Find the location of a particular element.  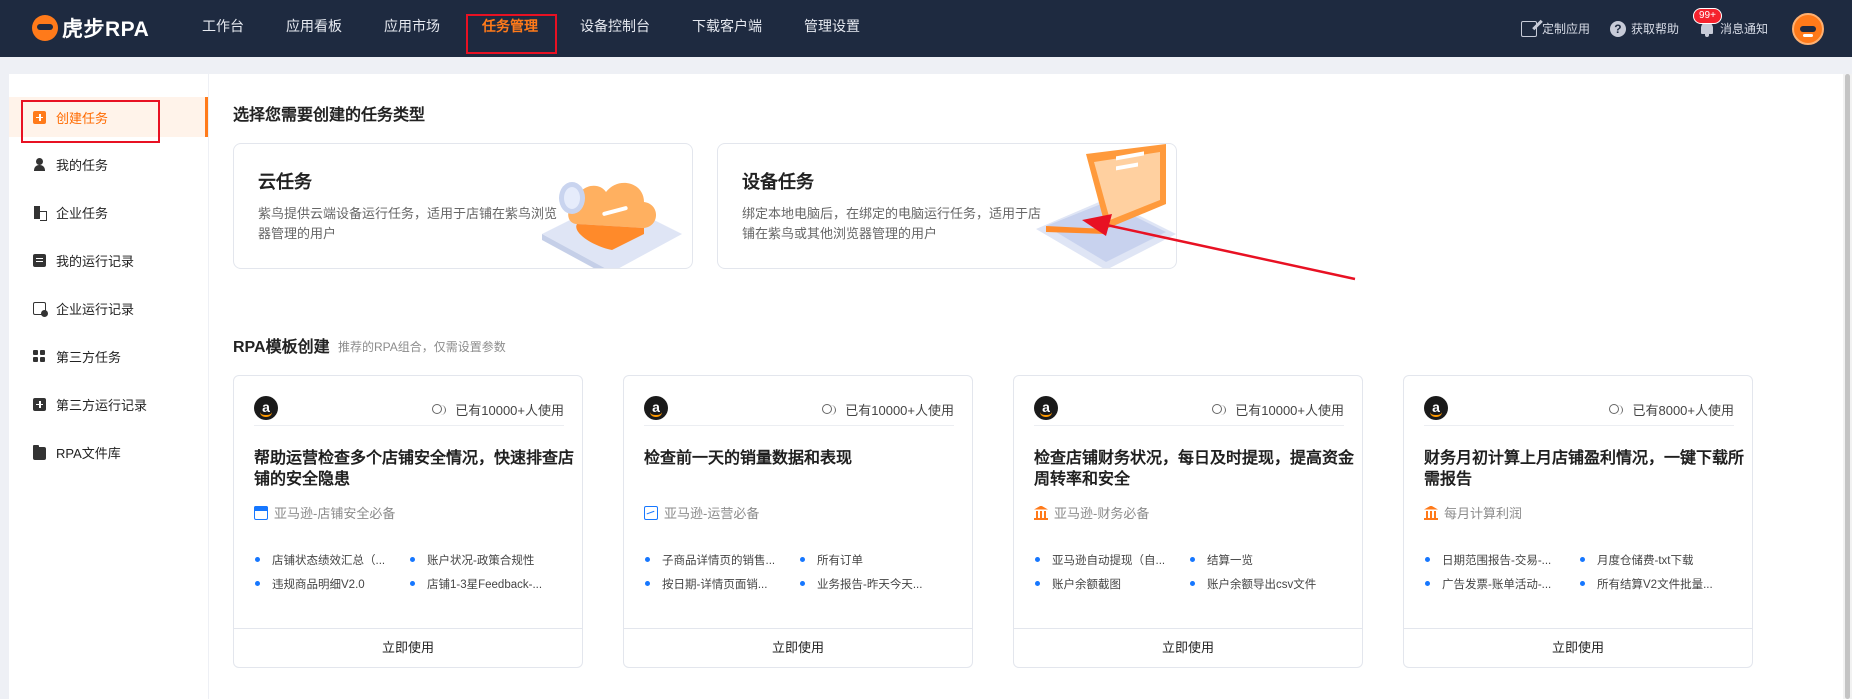

nav-device-console: 设备控制台 is located at coordinates (615, 28).